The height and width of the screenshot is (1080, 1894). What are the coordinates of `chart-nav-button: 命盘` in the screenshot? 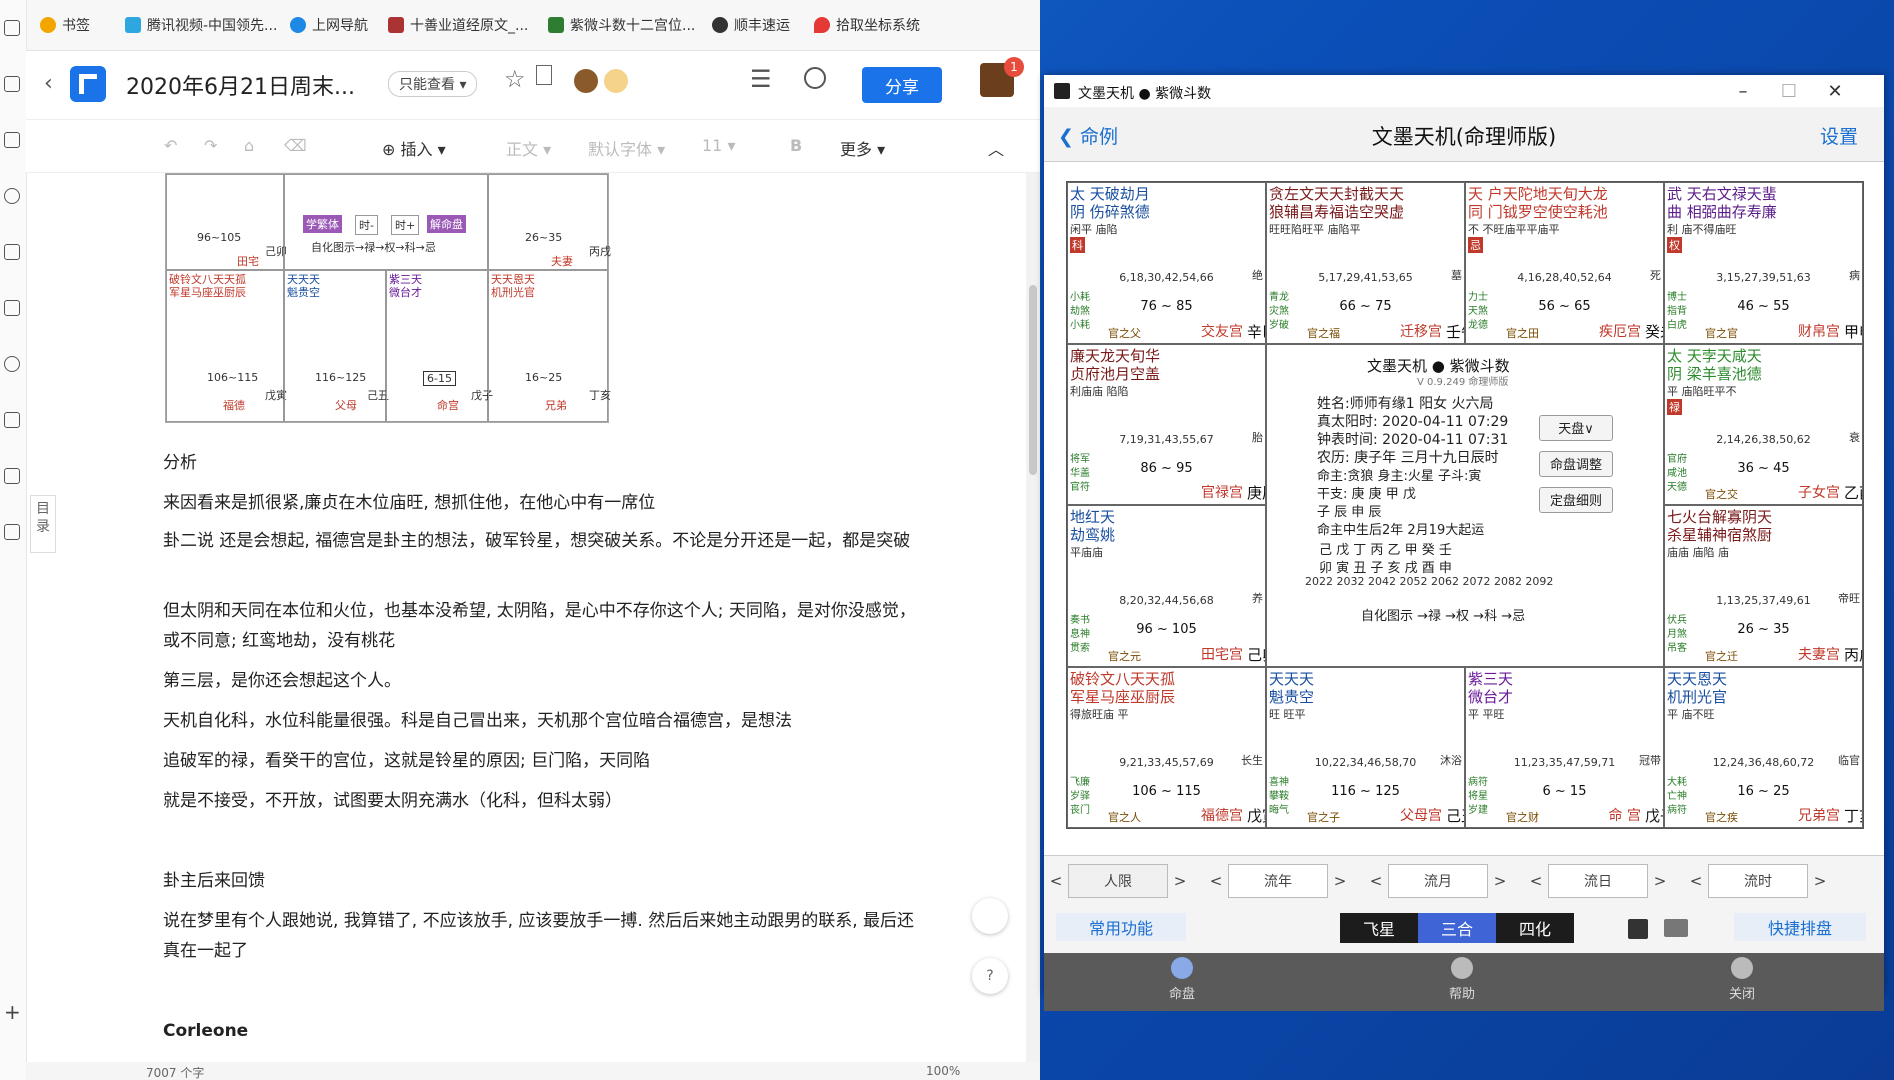 It's located at (1182, 979).